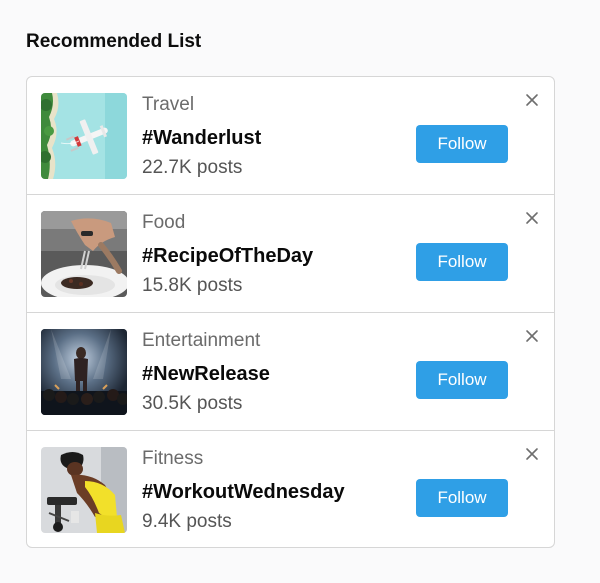  Describe the element at coordinates (173, 458) in the screenshot. I see `category-label: Fitness` at that location.